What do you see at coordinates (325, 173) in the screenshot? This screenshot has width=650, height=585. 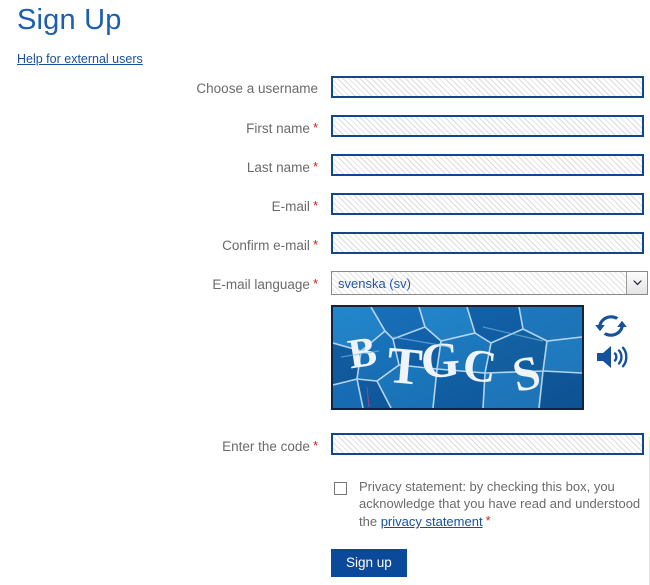 I see `form-row-last-name: Last name *` at bounding box center [325, 173].